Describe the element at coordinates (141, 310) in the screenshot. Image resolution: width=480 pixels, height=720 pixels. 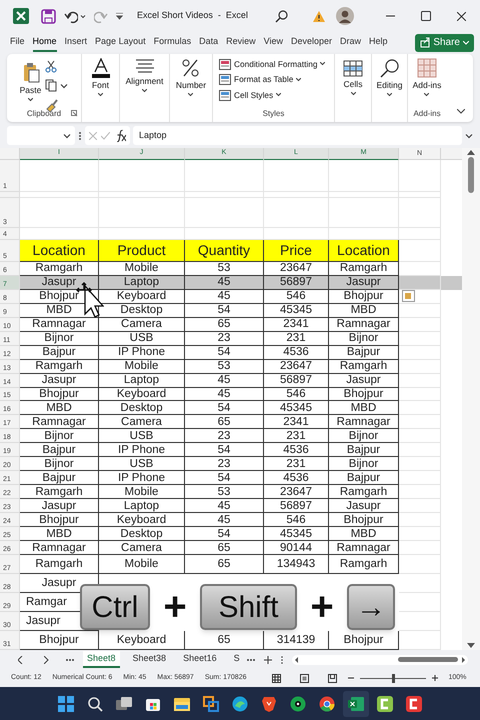
I see `table-cell: Desktop` at that location.